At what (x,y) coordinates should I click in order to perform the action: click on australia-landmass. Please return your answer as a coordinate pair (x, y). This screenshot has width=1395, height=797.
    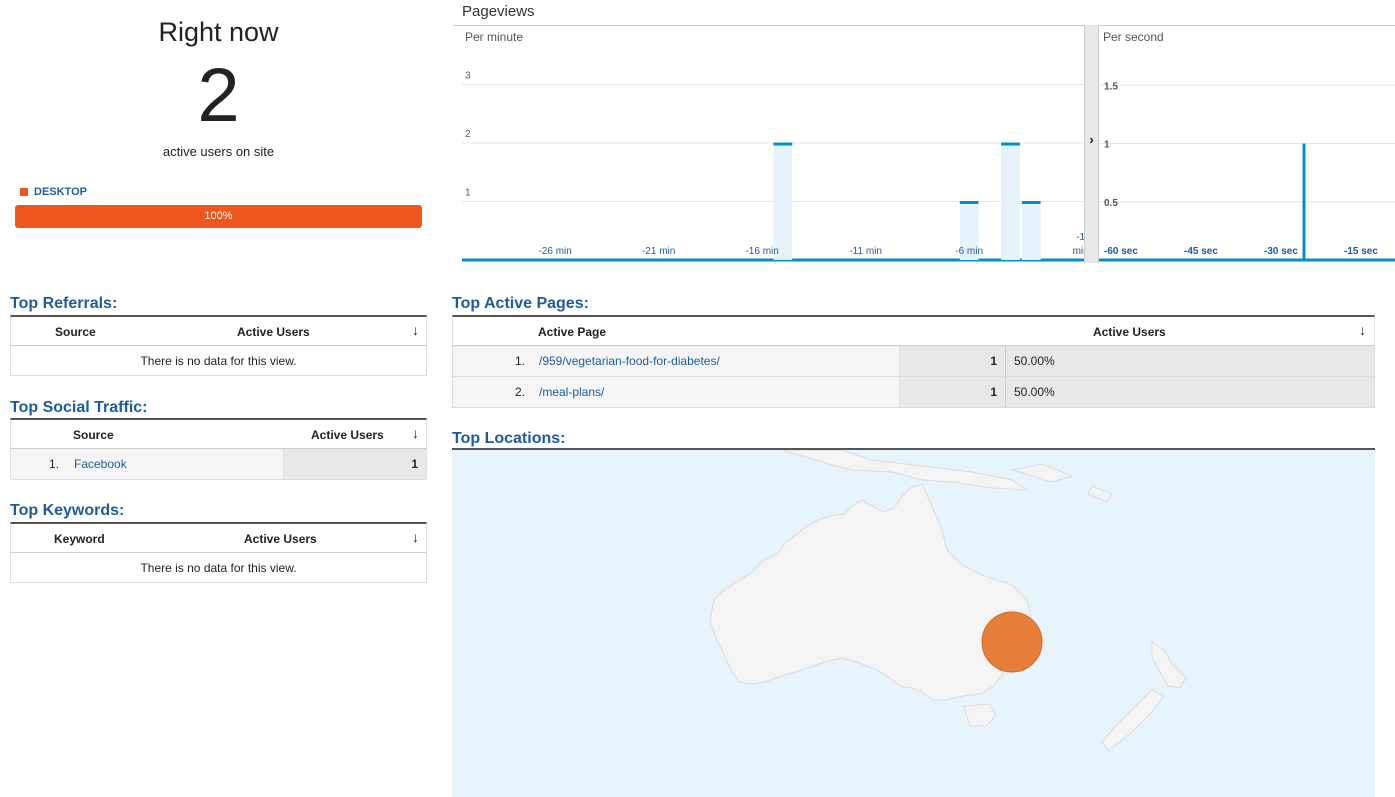
    Looking at the image, I should click on (871, 592).